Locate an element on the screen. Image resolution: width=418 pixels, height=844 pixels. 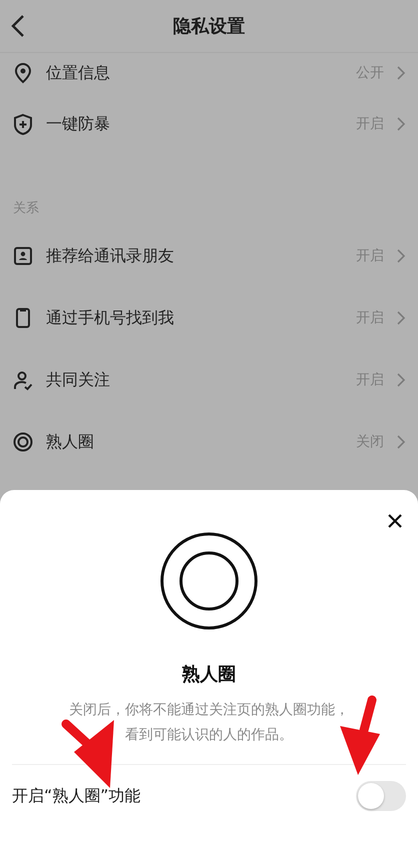
setting-label: 位置信息 is located at coordinates (195, 73).